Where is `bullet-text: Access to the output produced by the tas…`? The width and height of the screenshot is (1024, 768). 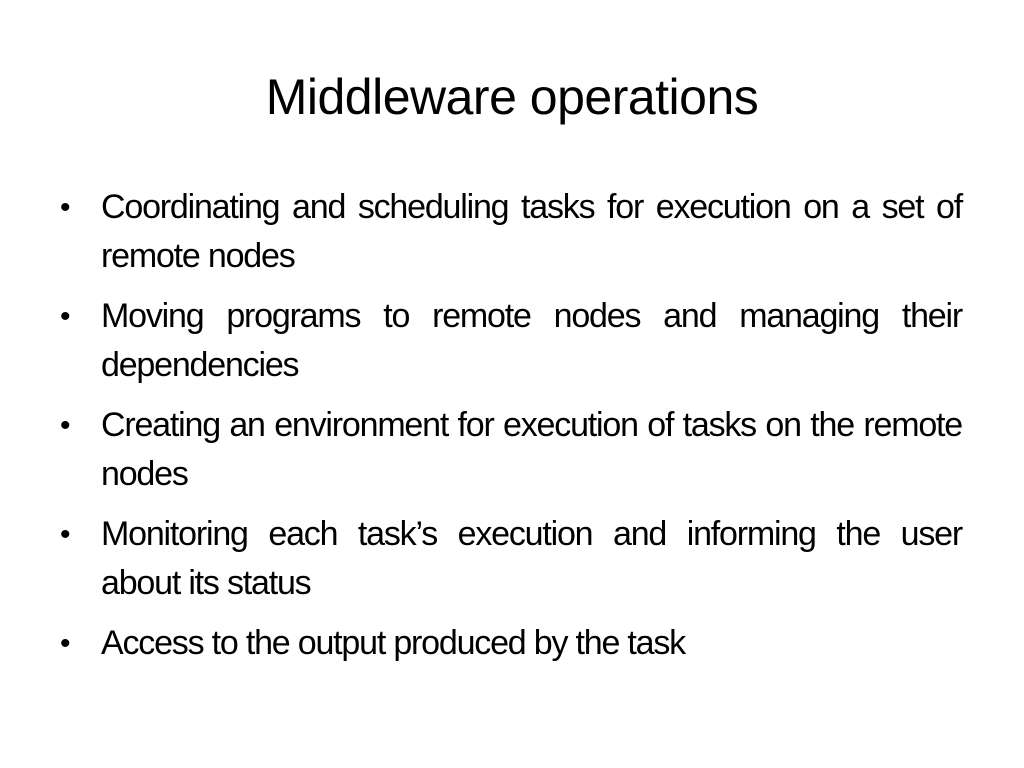
bullet-text: Access to the output produced by the tas… is located at coordinates (393, 643).